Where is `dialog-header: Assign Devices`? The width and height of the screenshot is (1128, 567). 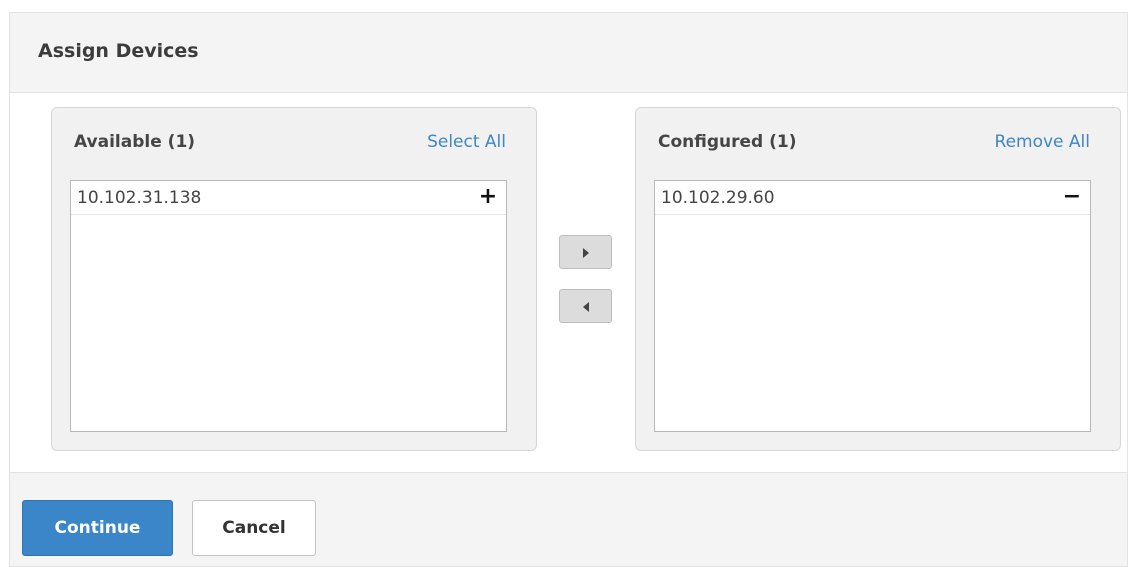 dialog-header: Assign Devices is located at coordinates (568, 53).